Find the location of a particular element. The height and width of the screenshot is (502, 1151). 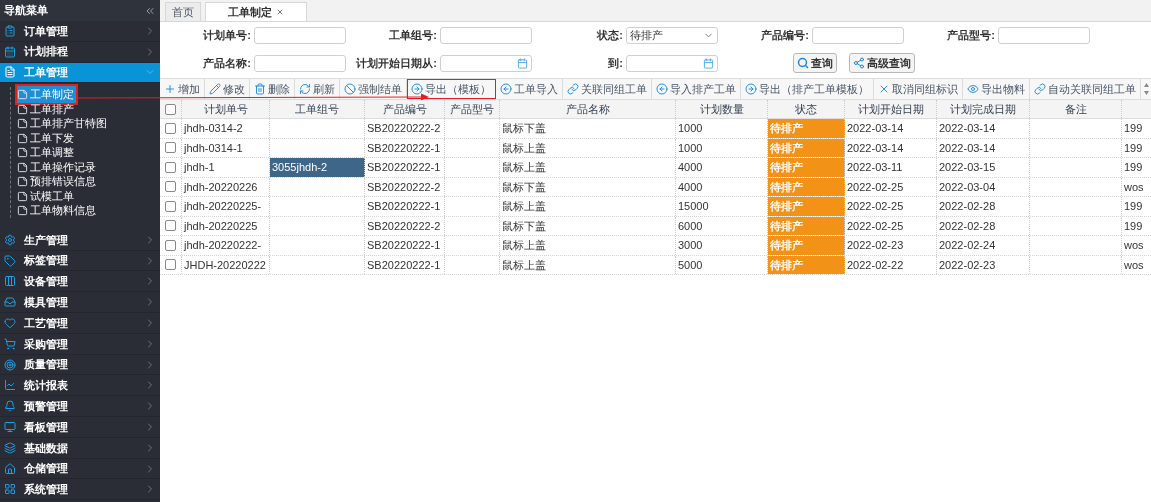

field-label: 产品型号: is located at coordinates (971, 36).